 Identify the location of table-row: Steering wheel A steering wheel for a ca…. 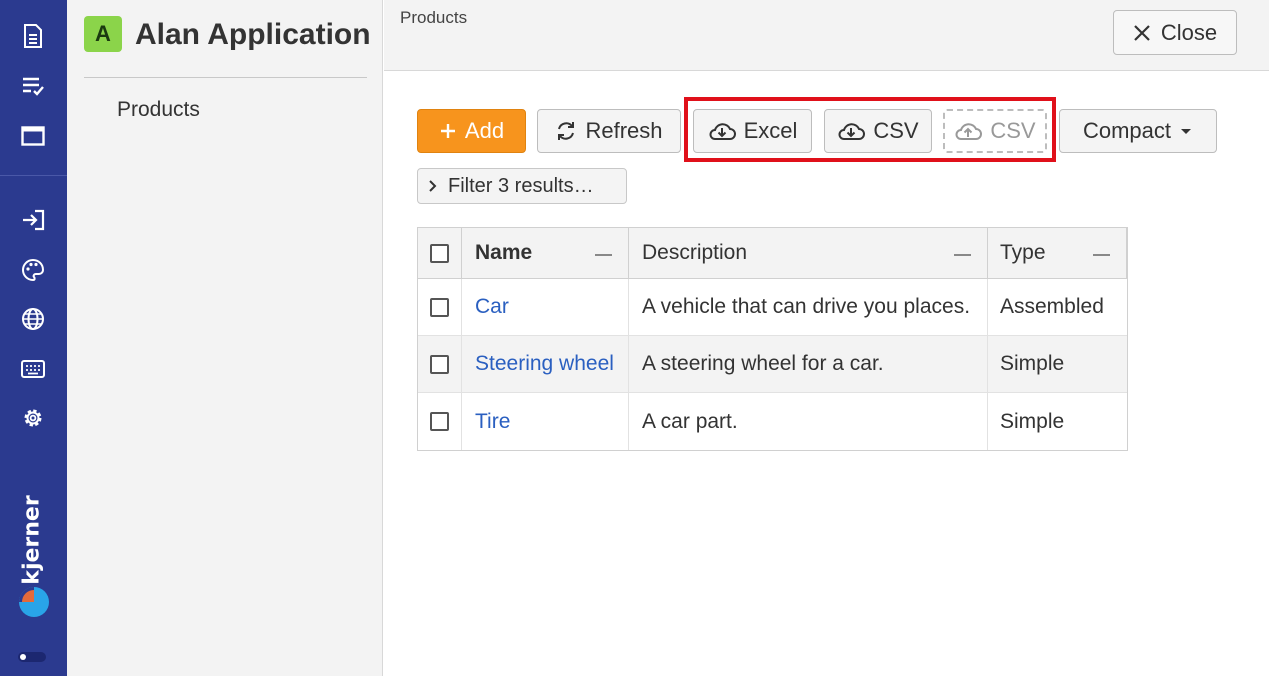
(772, 364).